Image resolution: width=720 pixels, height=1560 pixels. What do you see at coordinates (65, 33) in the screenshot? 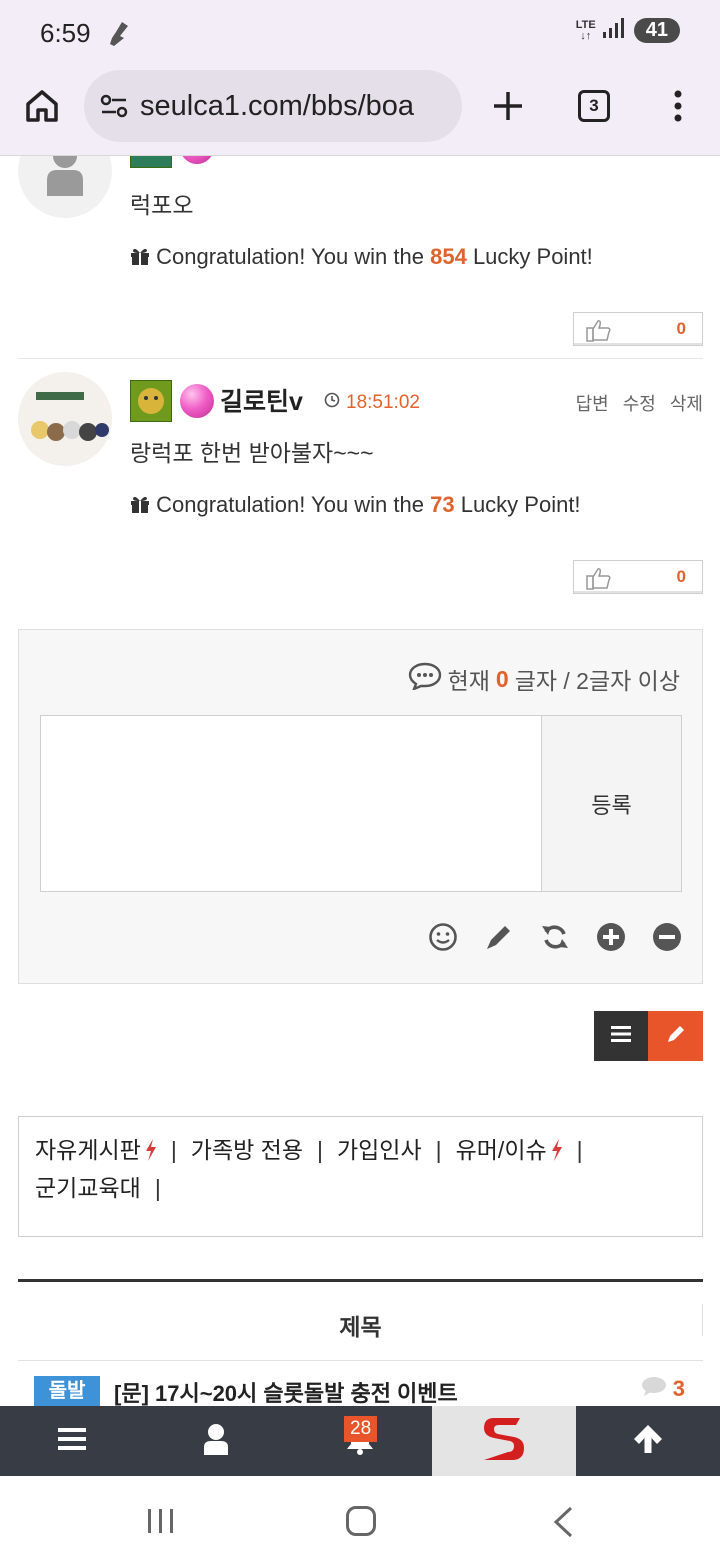
I see `status-time: 6:59` at bounding box center [65, 33].